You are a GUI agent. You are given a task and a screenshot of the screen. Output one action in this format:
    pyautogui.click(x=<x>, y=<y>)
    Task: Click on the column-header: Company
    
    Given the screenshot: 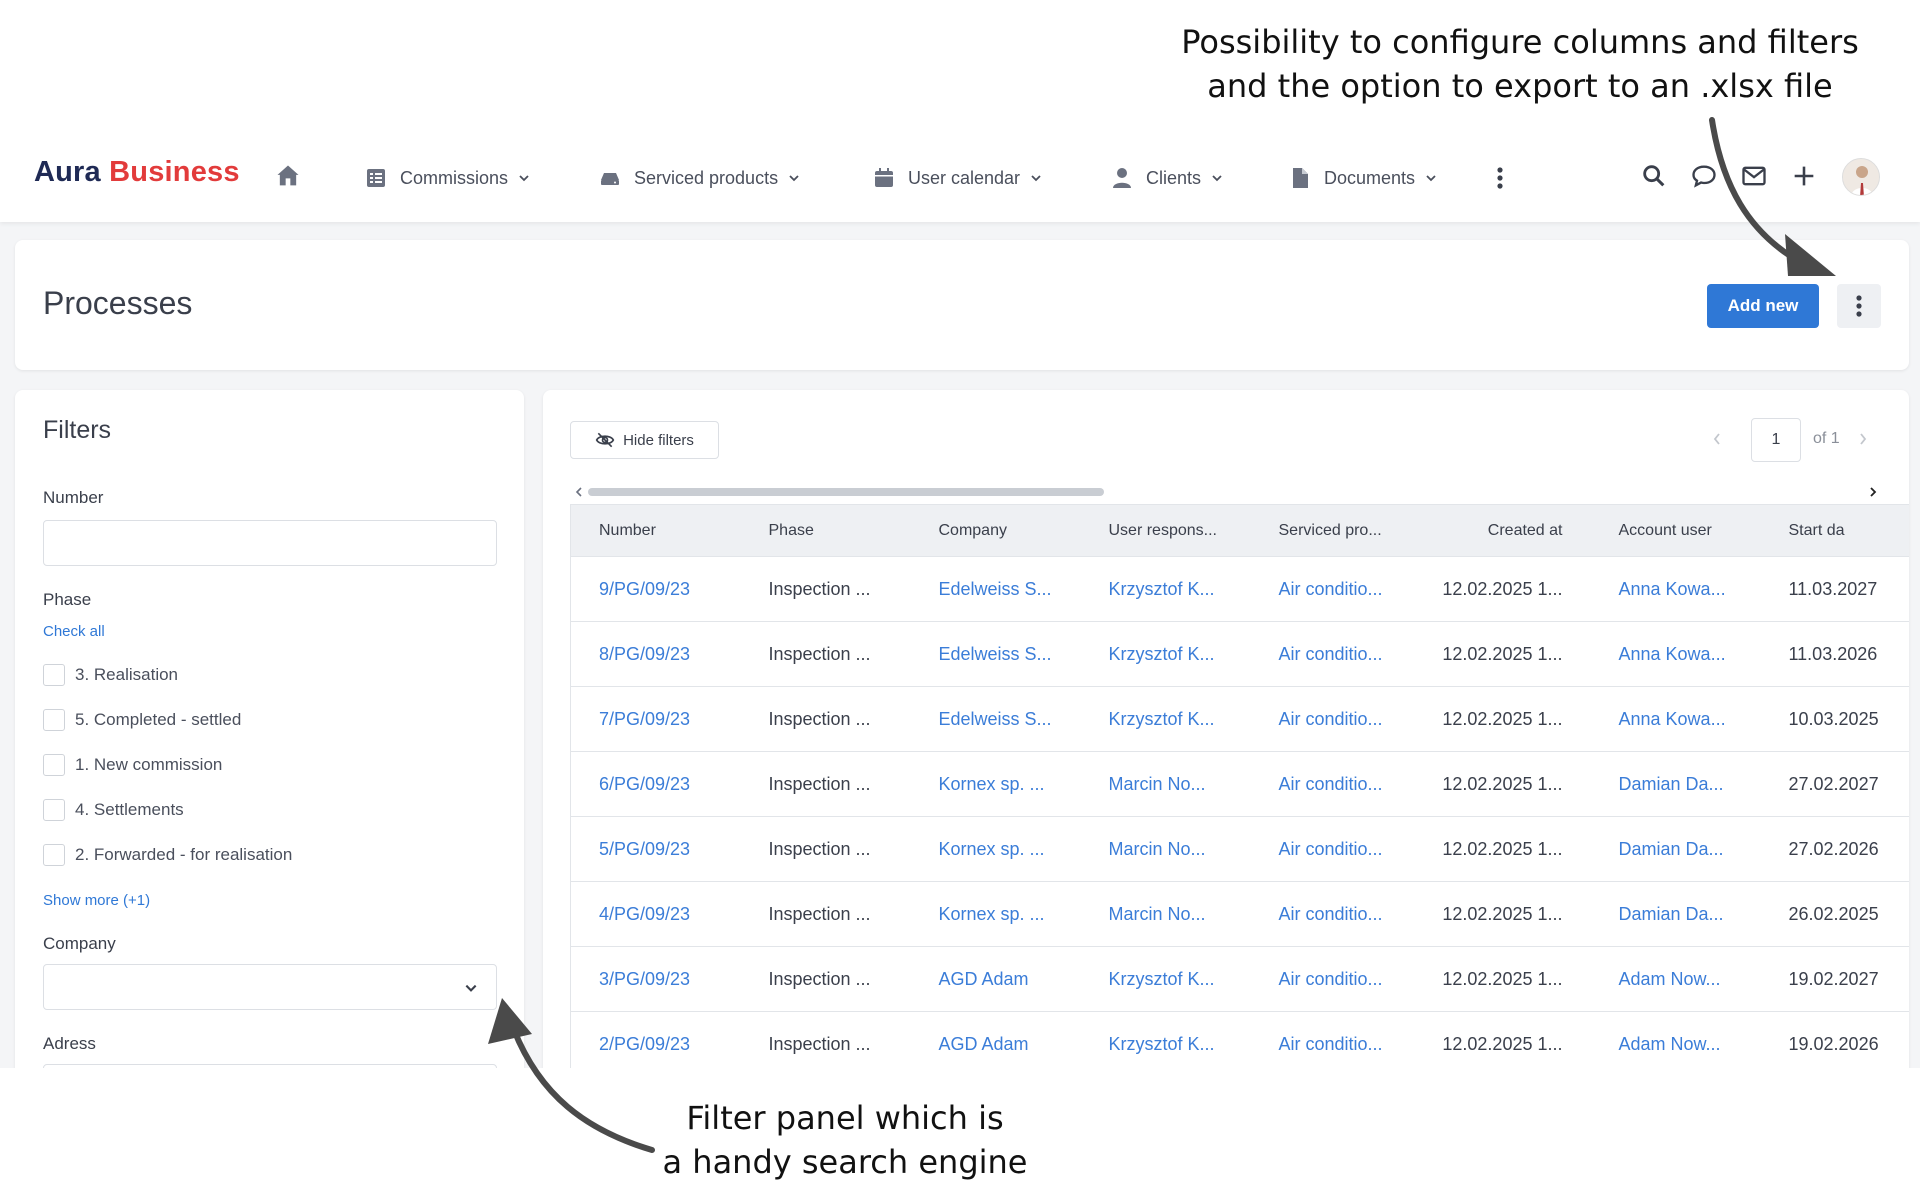 What is the action you would take?
    pyautogui.click(x=995, y=530)
    